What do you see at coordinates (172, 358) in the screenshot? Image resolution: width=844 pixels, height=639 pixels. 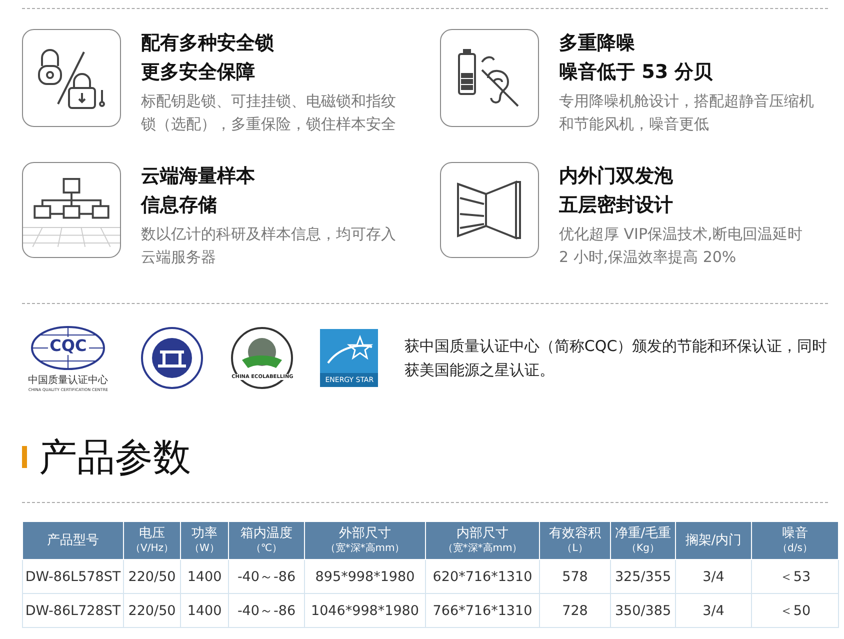 I see `round-seal-icon` at bounding box center [172, 358].